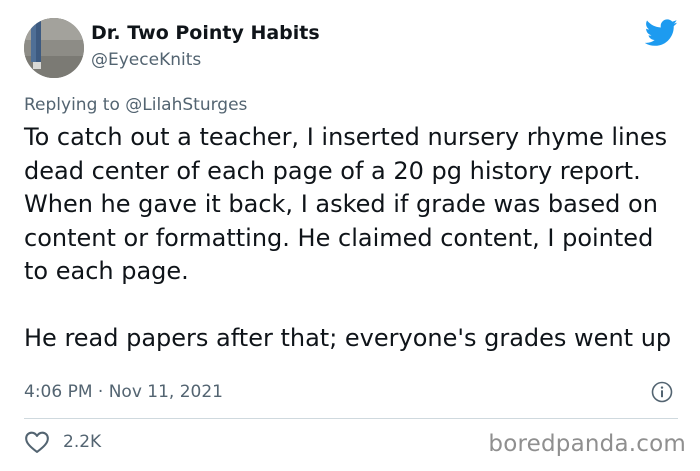 This screenshot has height=471, width=700. Describe the element at coordinates (587, 444) in the screenshot. I see `watermark: boredpanda.com` at that location.